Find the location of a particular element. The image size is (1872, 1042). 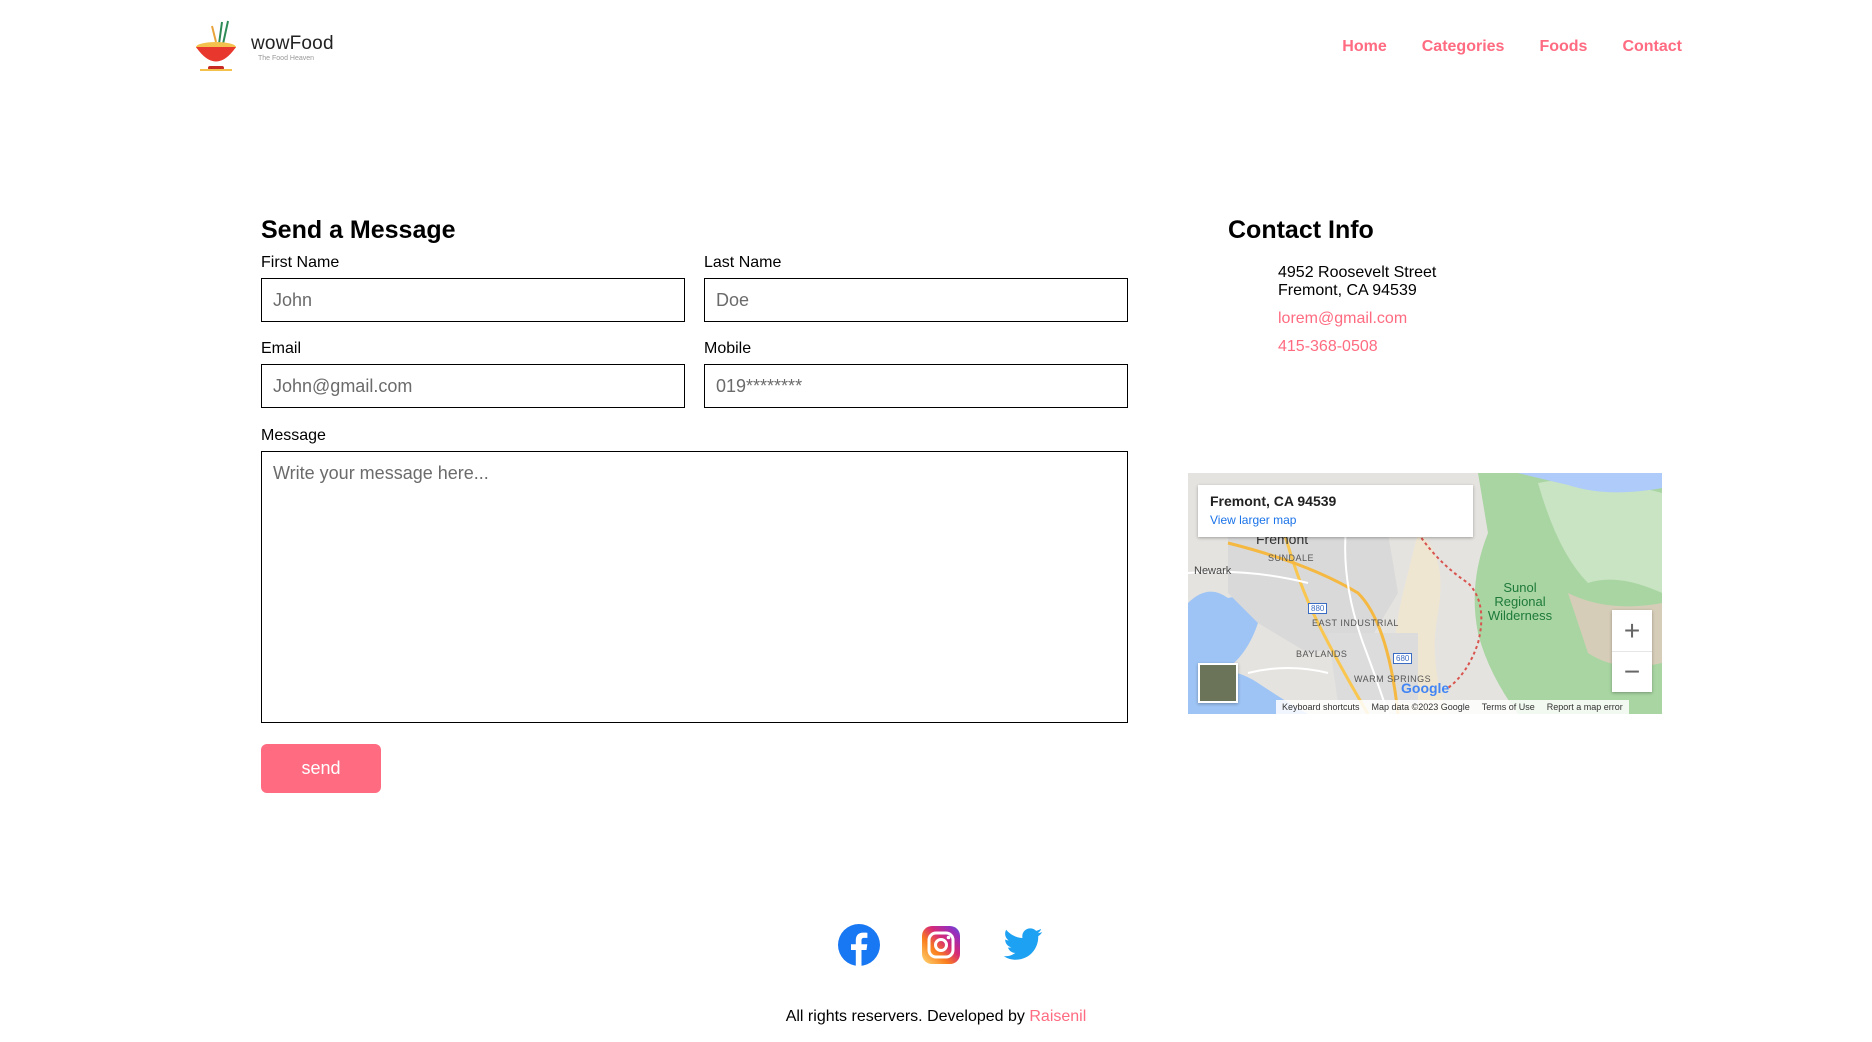

mobile-input is located at coordinates (916, 386).